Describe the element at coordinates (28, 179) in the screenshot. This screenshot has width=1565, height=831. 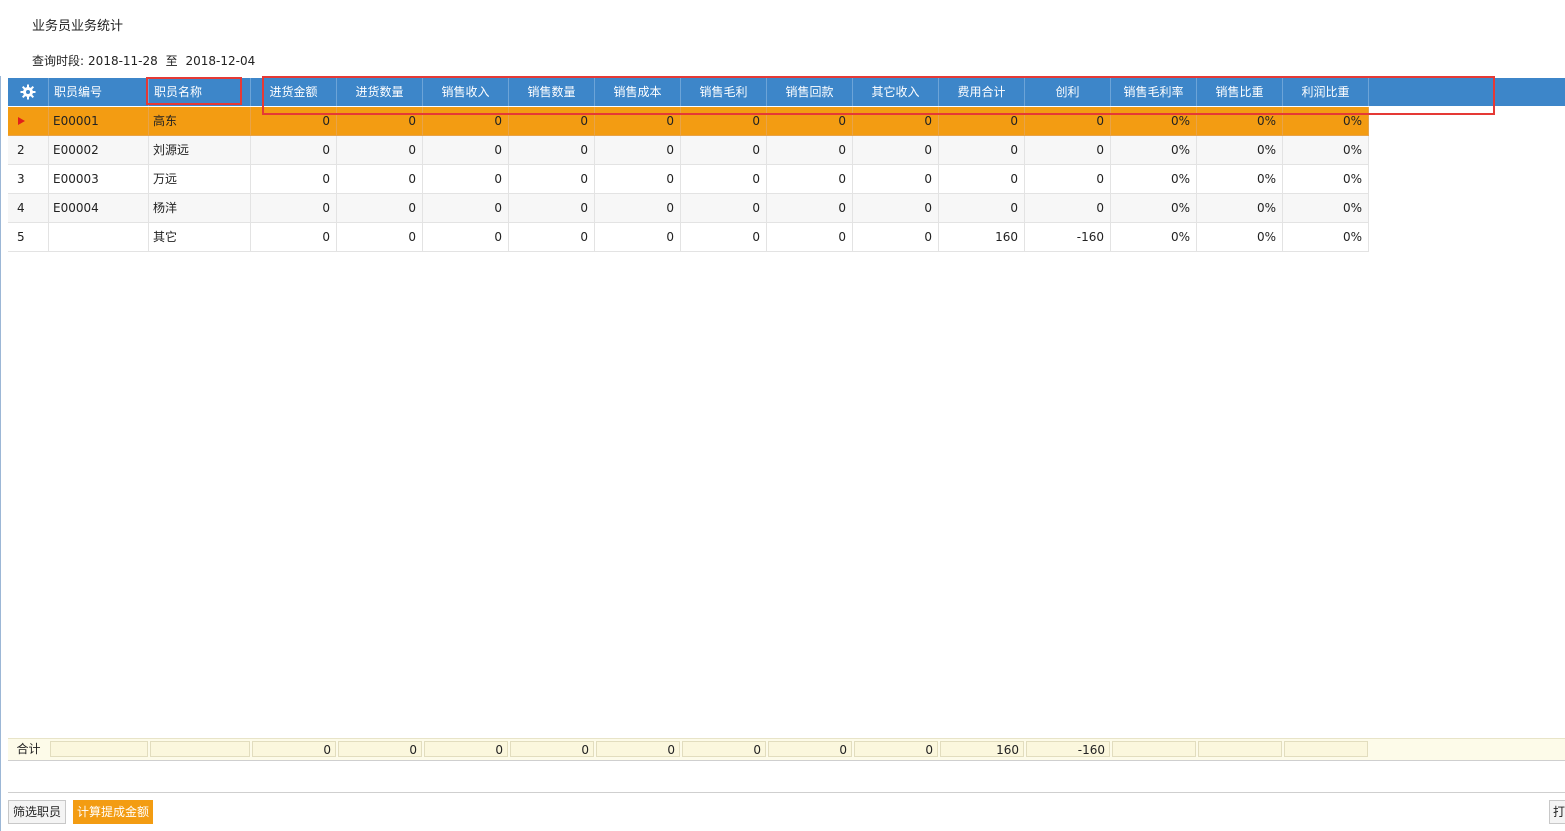
I see `row-index: 3` at that location.